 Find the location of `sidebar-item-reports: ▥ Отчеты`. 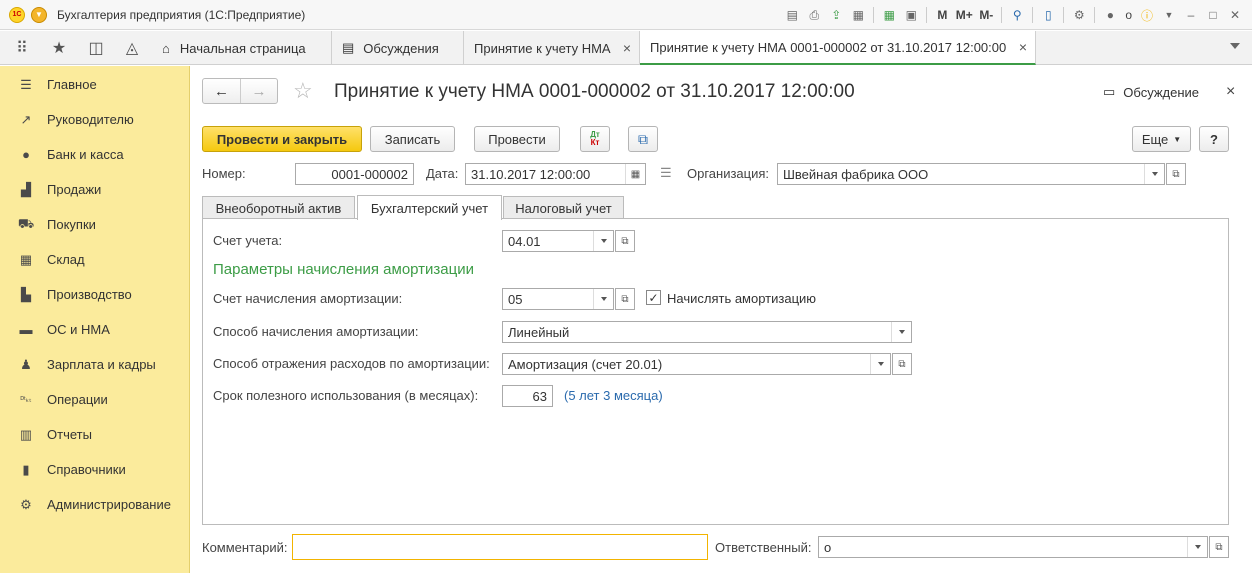

sidebar-item-reports: ▥ Отчеты is located at coordinates (95, 434).